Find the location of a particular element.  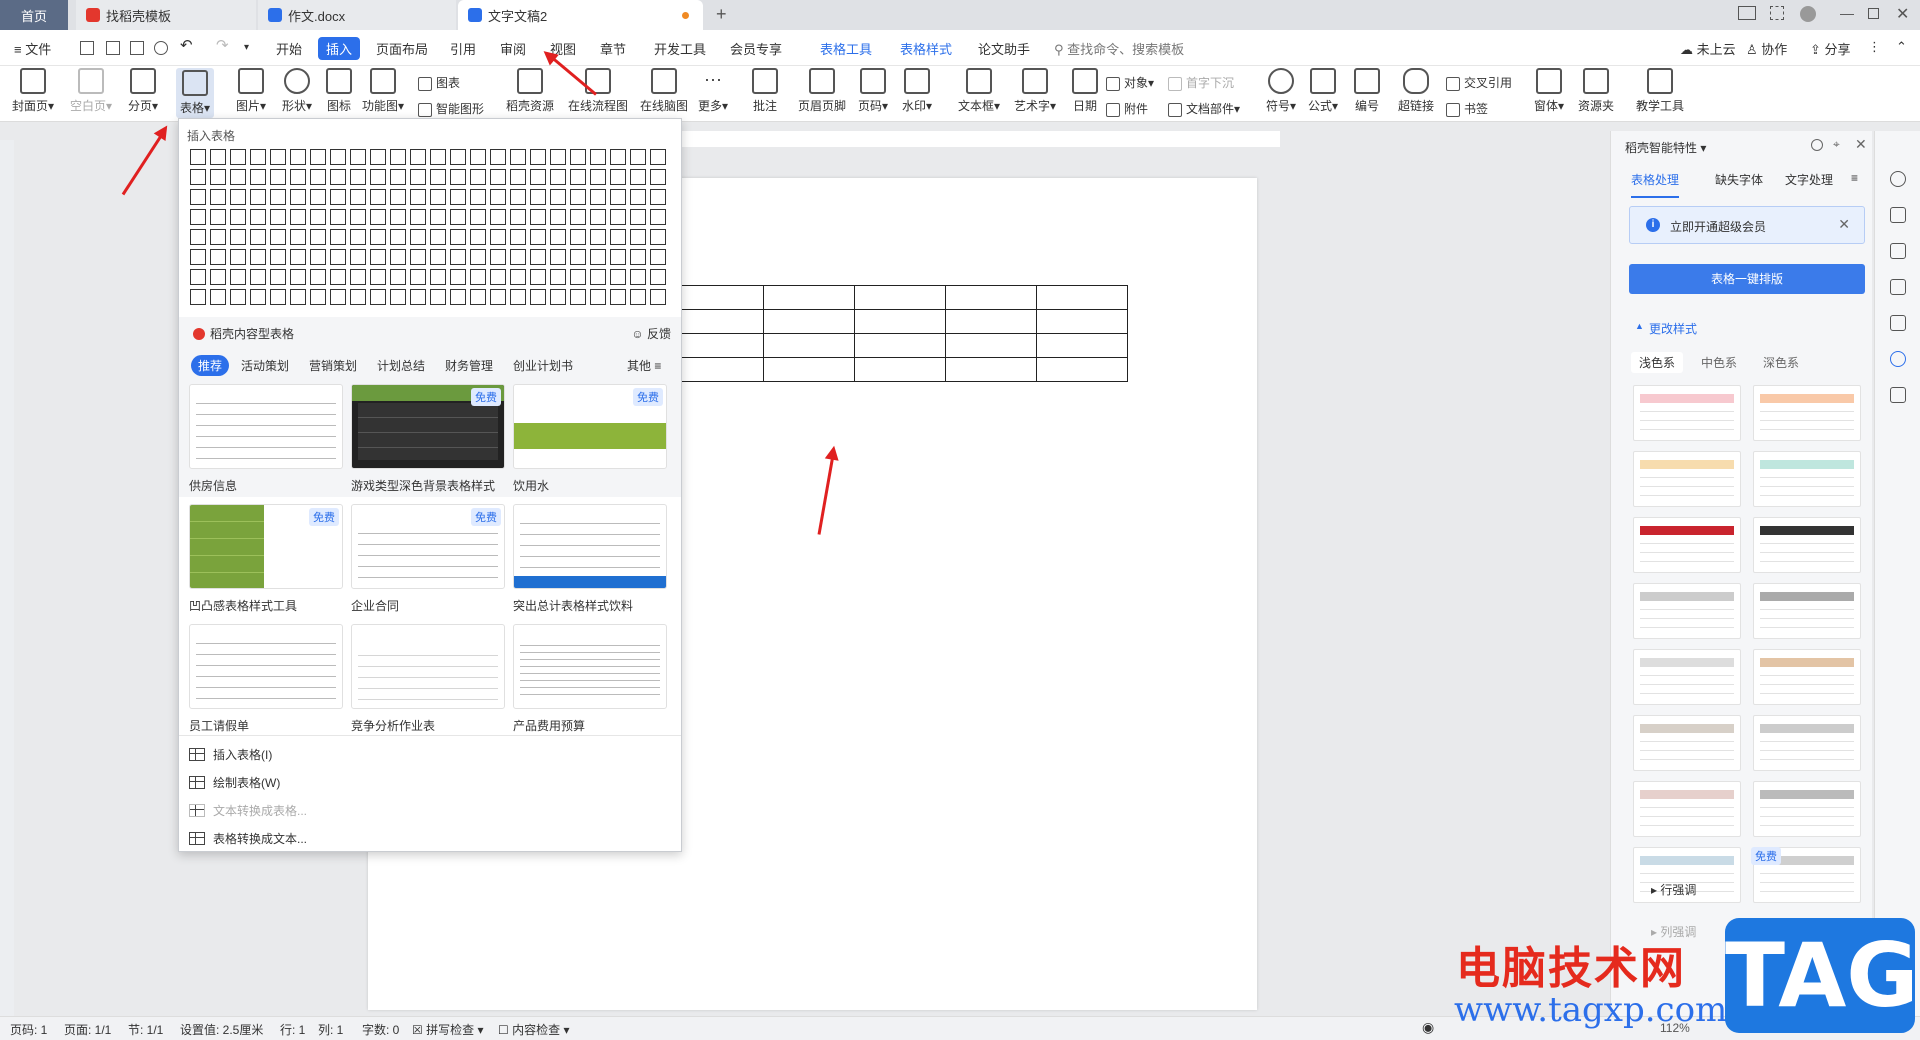

doc-parts-button: 文档部件▾ is located at coordinates (1204, 108).